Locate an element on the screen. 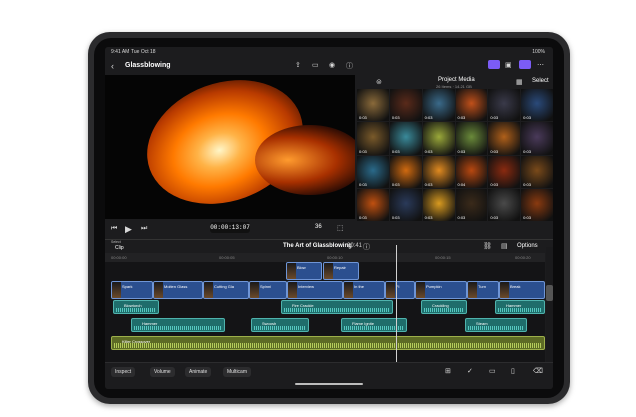  clip-primary: Spinni is located at coordinates (268, 290).